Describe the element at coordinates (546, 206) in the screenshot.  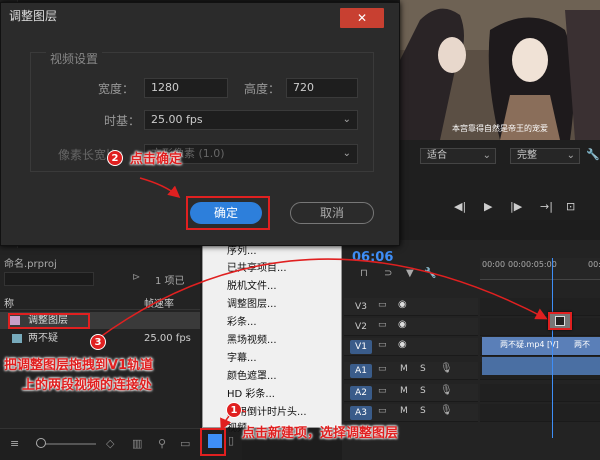
I see `next-edit-icon: →|` at that location.